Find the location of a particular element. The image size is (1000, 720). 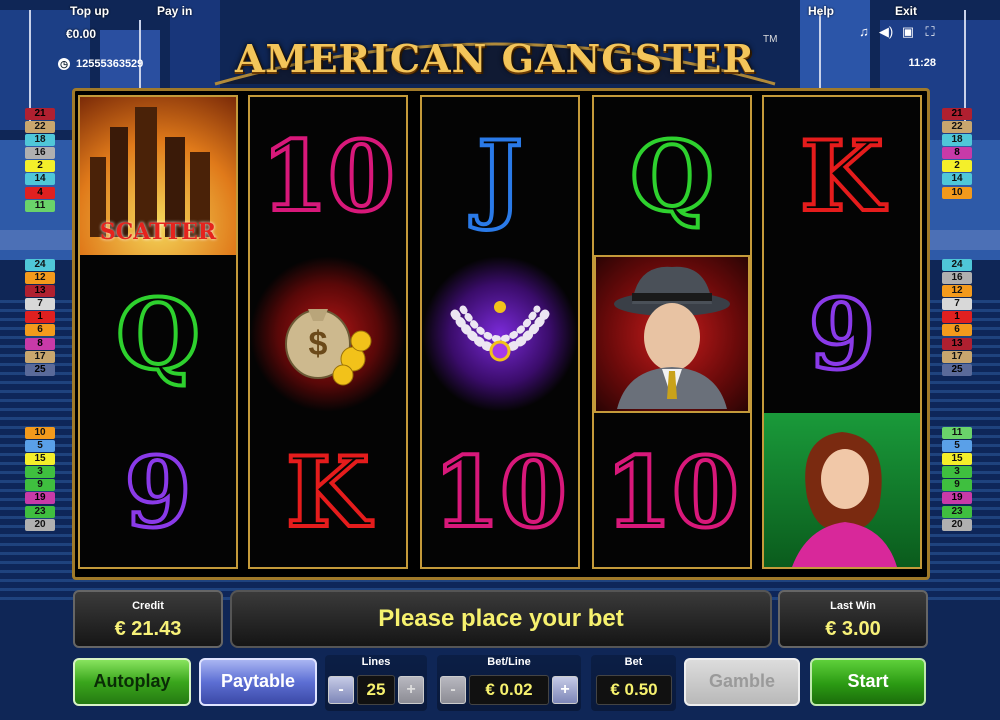

status-message: Please place your bet is located at coordinates (501, 619).